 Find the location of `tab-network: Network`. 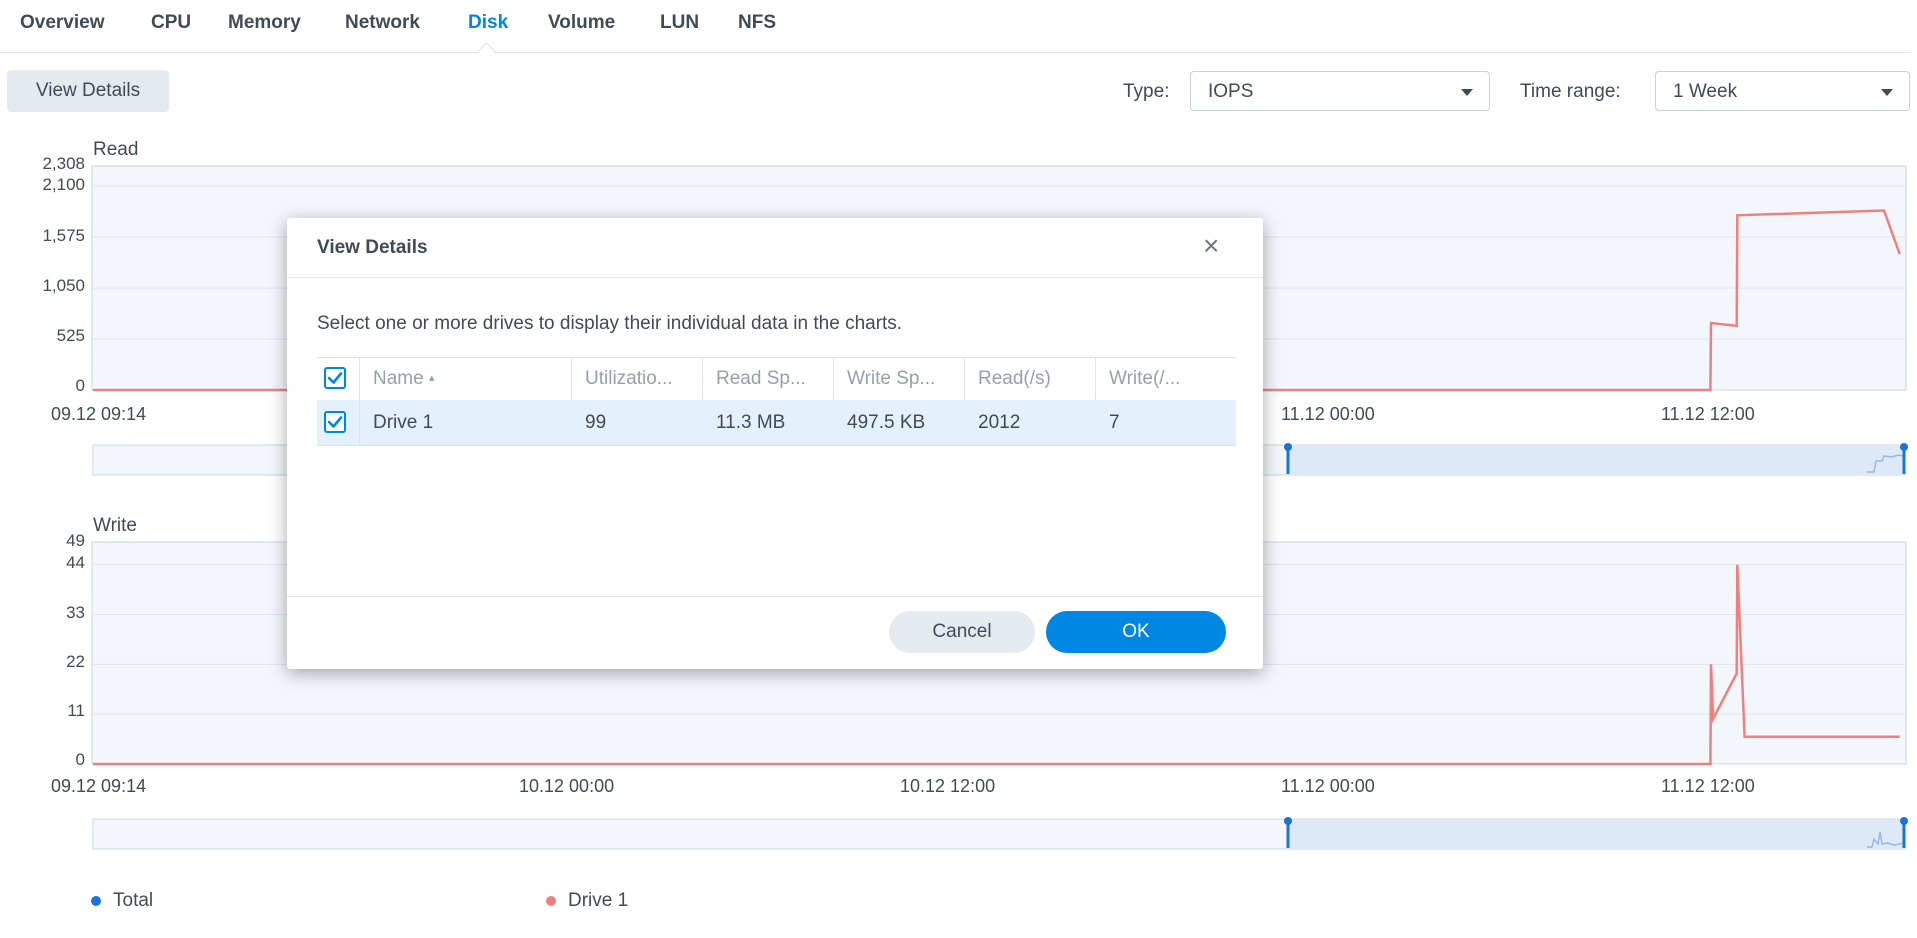

tab-network: Network is located at coordinates (382, 23).